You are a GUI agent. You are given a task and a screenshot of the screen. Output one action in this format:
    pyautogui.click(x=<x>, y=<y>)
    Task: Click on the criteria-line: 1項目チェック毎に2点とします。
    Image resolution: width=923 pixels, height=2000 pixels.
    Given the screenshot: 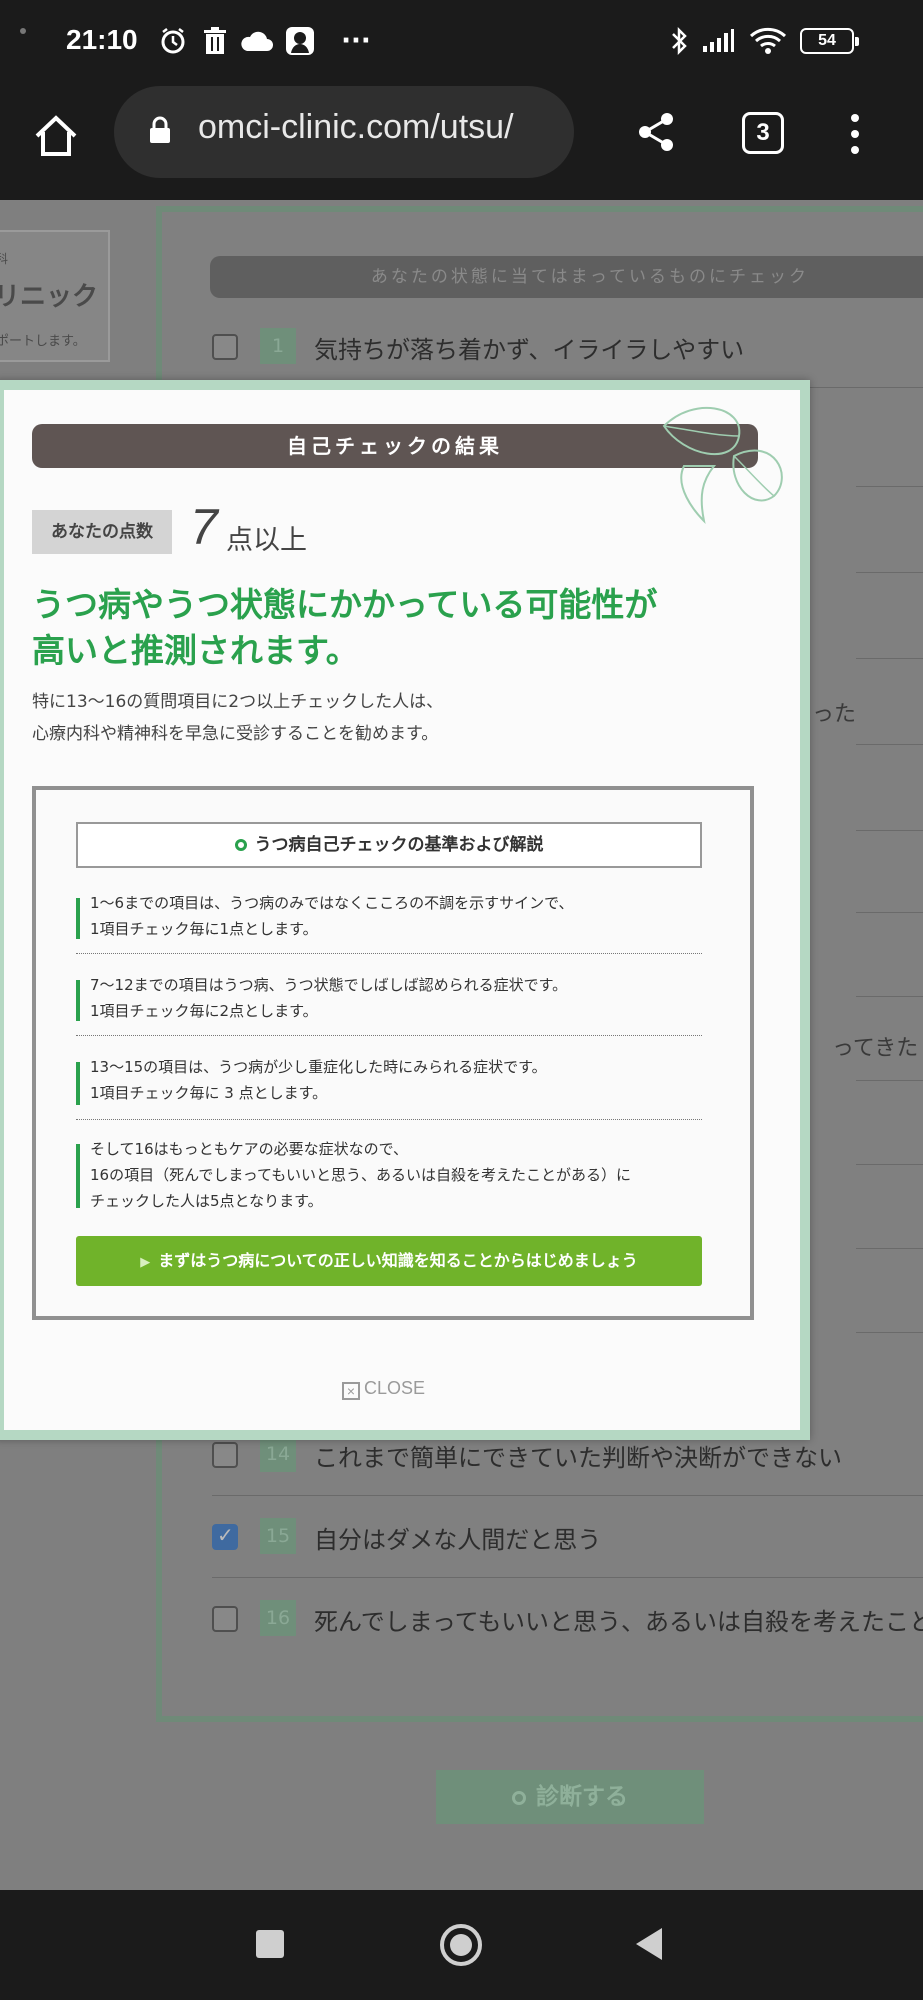 What is the action you would take?
    pyautogui.click(x=204, y=1011)
    